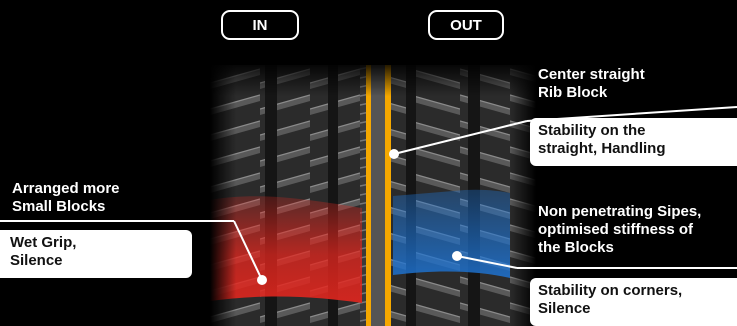 The image size is (737, 326). I want to click on sipes-title-line2: optimised stiffness of, so click(616, 229).